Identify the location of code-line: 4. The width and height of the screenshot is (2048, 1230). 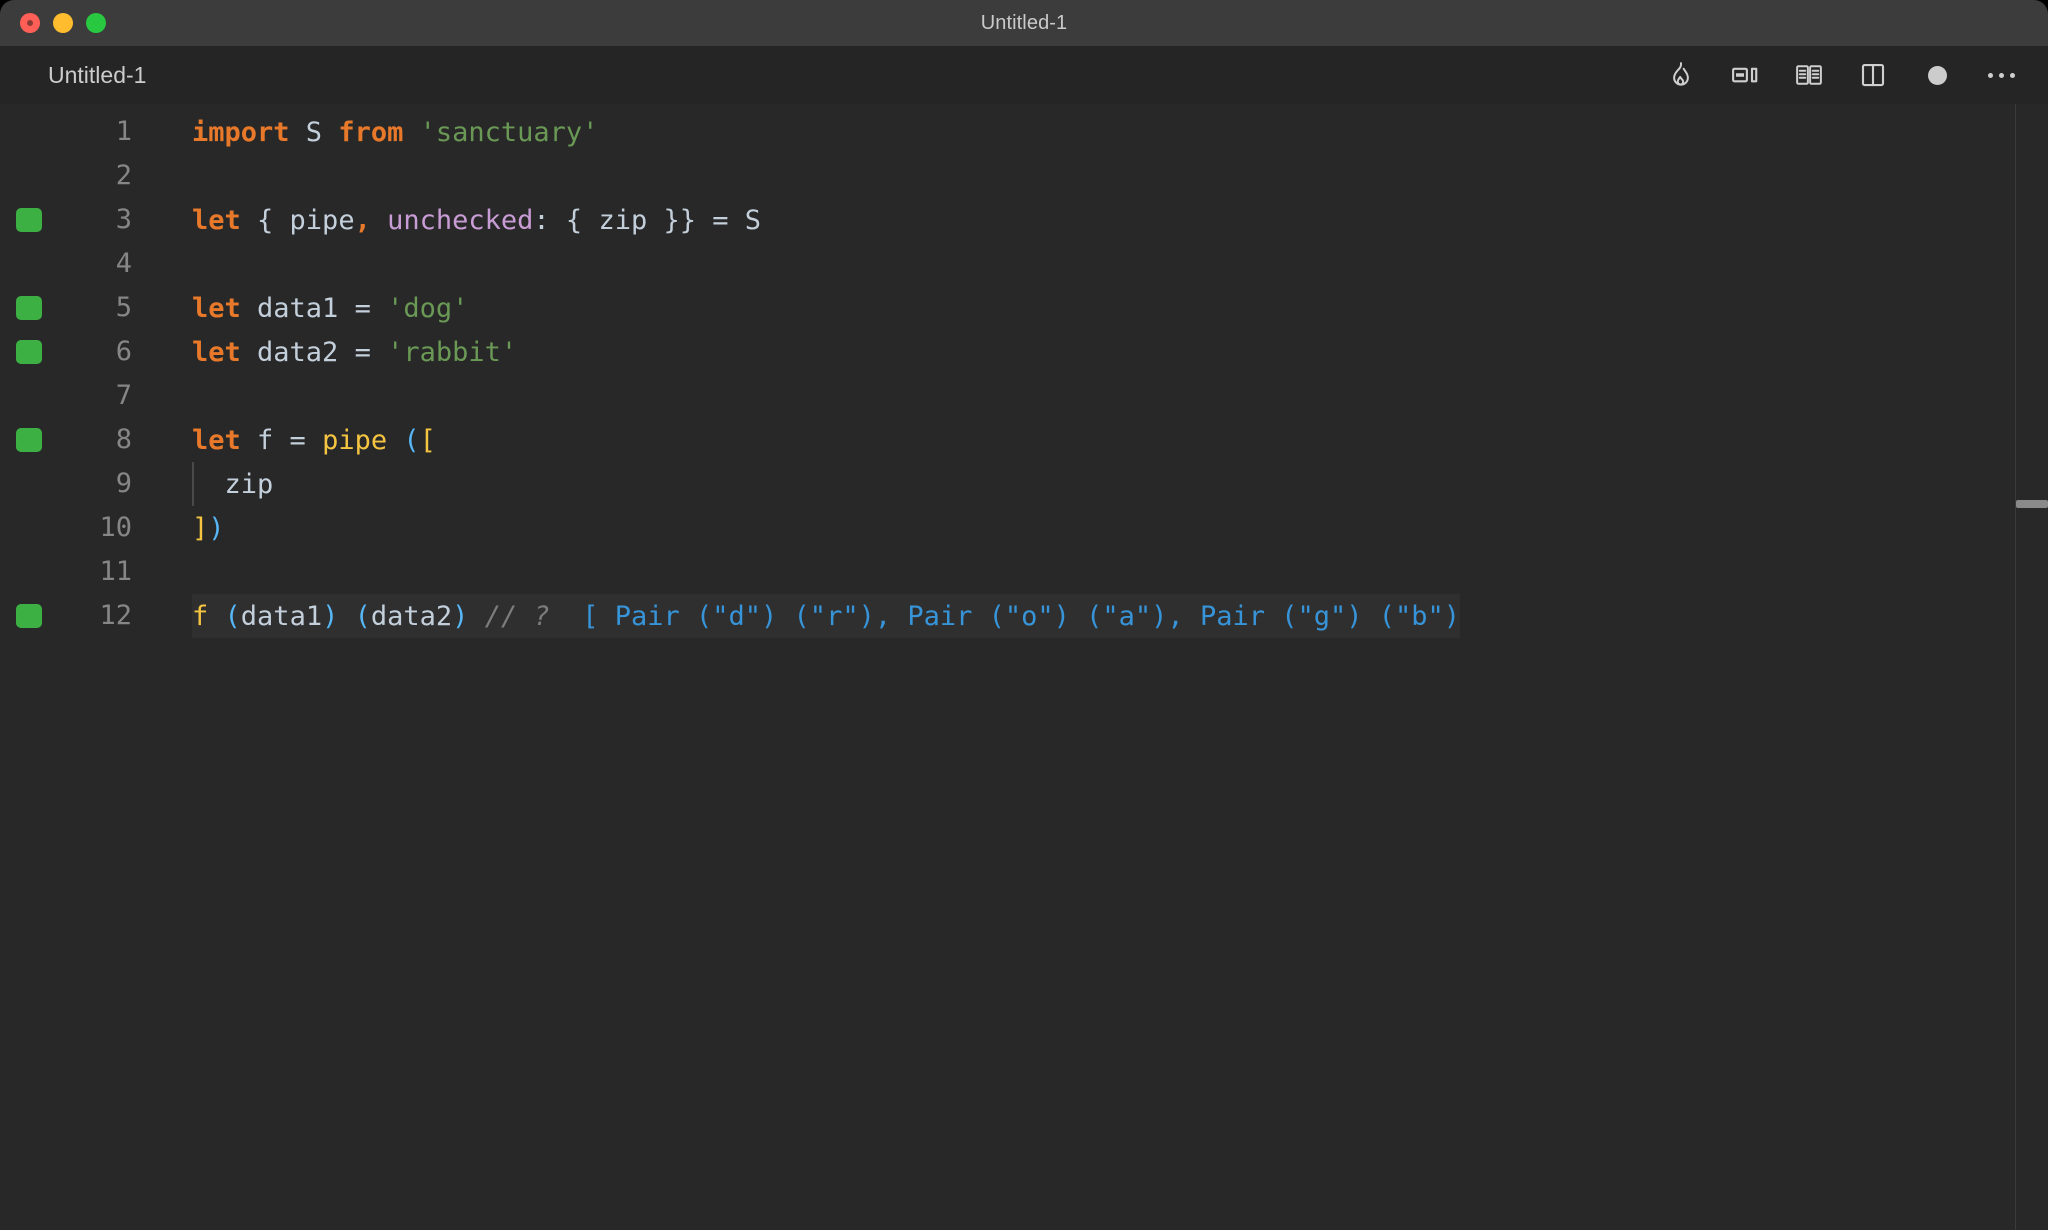
(1024, 264).